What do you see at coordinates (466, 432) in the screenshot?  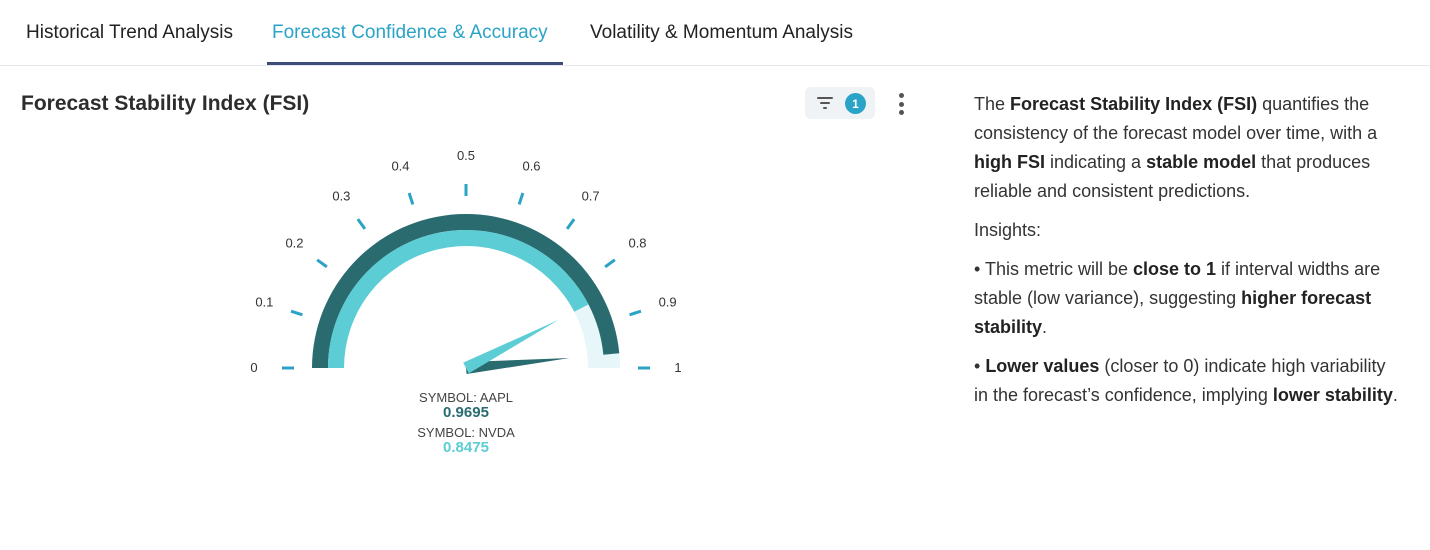 I see `nvda-symbol-label: SYMBOL: NVDA` at bounding box center [466, 432].